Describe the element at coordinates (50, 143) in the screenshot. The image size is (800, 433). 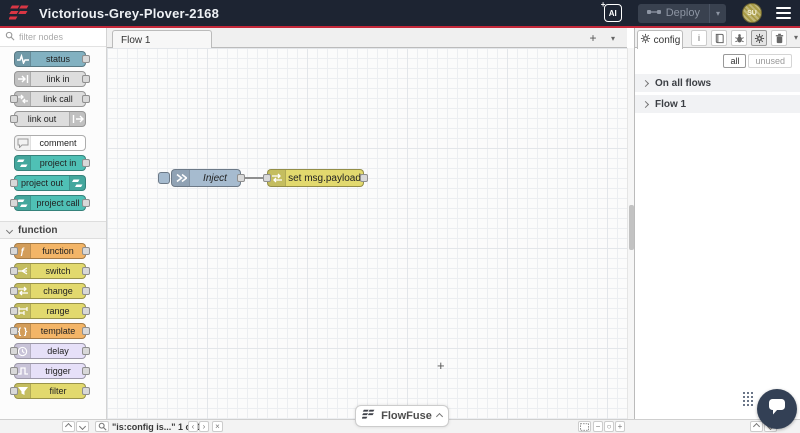
I see `palette-node-comment: comment` at that location.